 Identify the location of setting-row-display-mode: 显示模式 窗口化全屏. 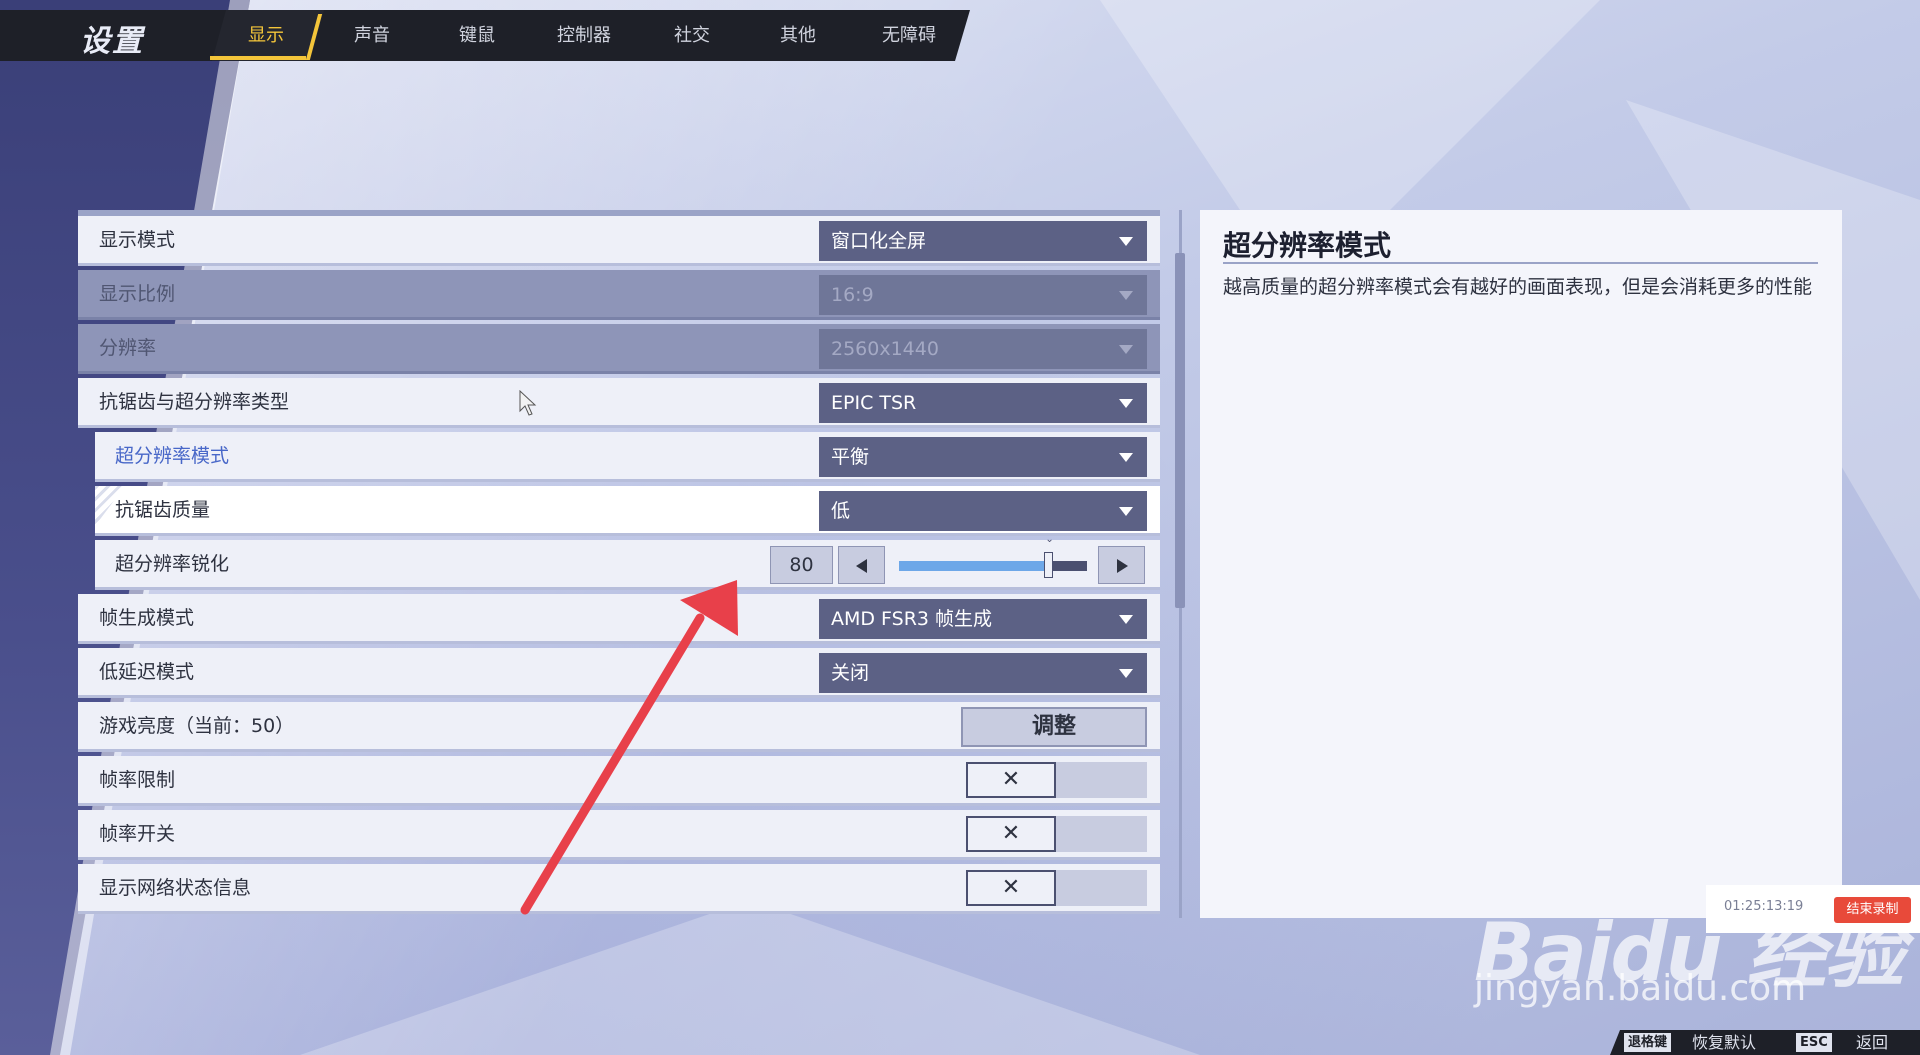
(619, 241).